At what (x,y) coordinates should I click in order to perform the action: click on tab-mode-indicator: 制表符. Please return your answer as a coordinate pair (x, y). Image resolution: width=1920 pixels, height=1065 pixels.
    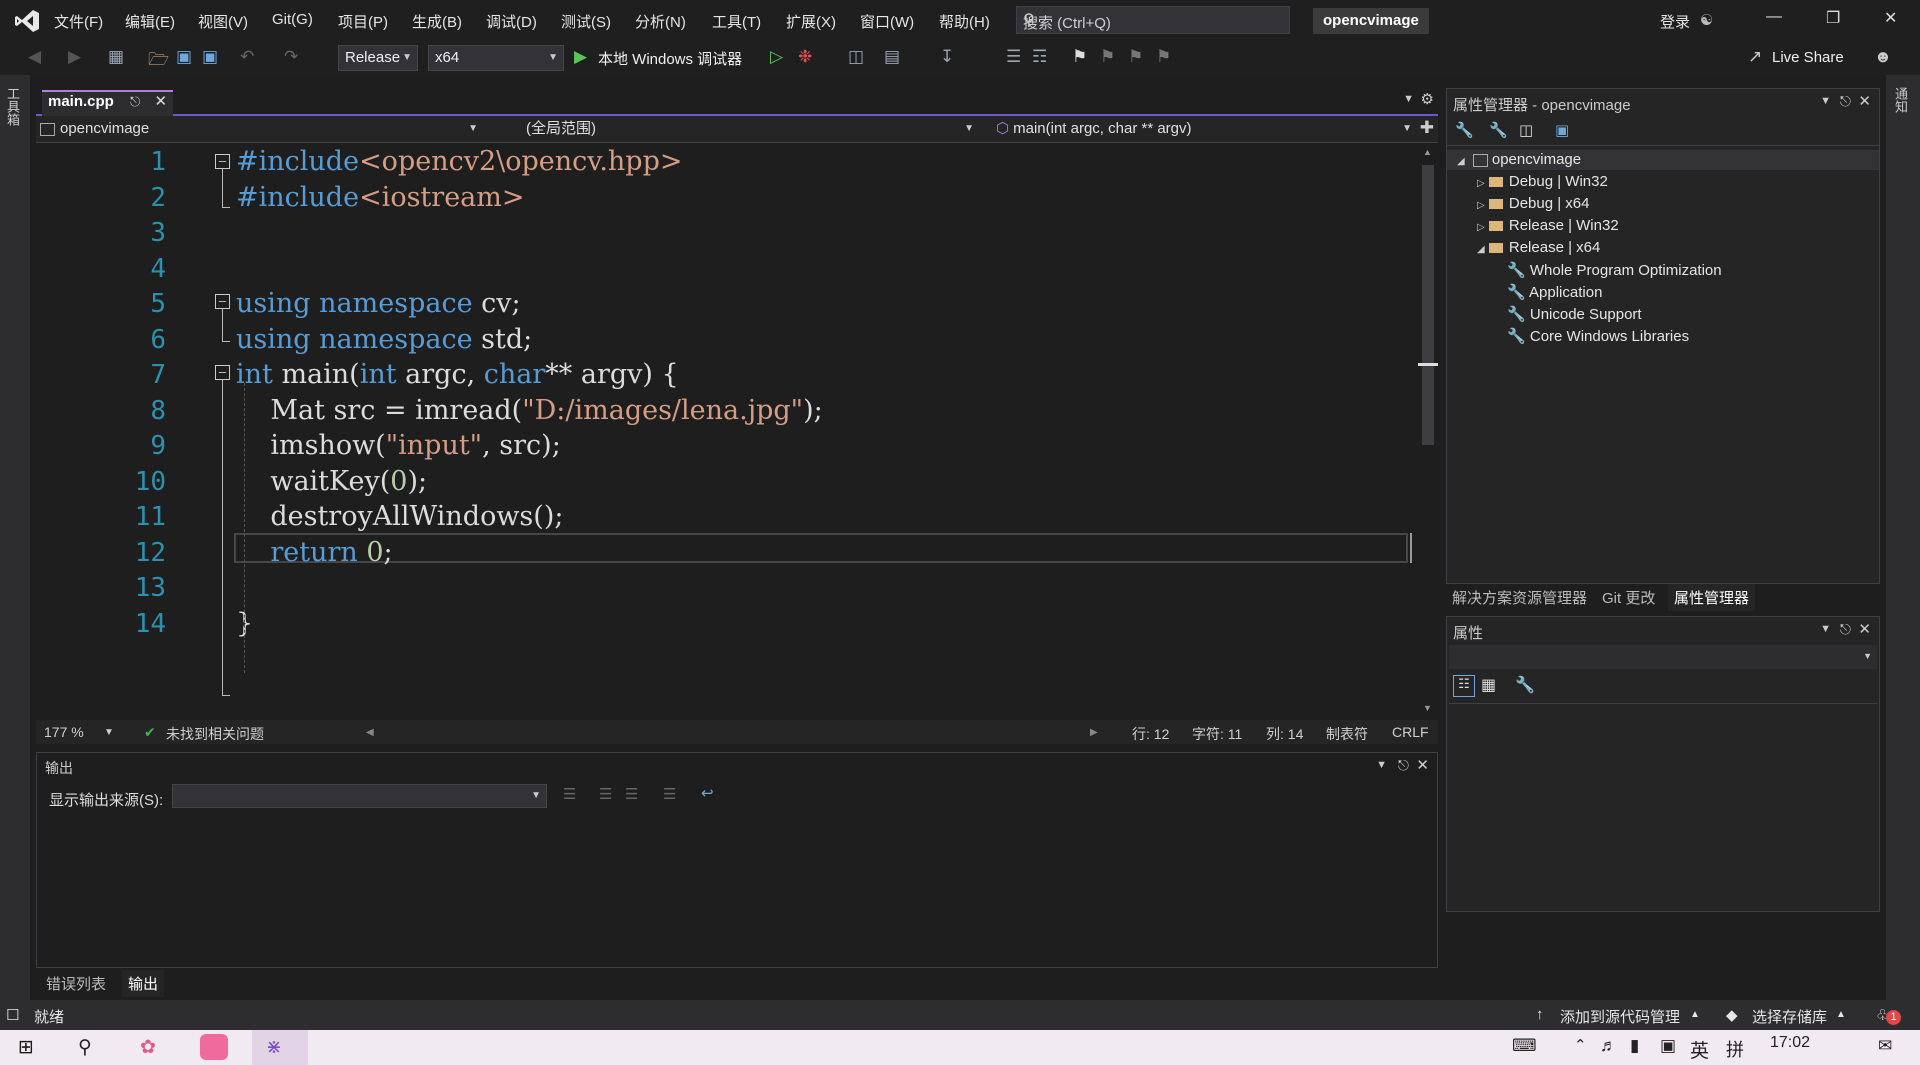
    Looking at the image, I should click on (1347, 734).